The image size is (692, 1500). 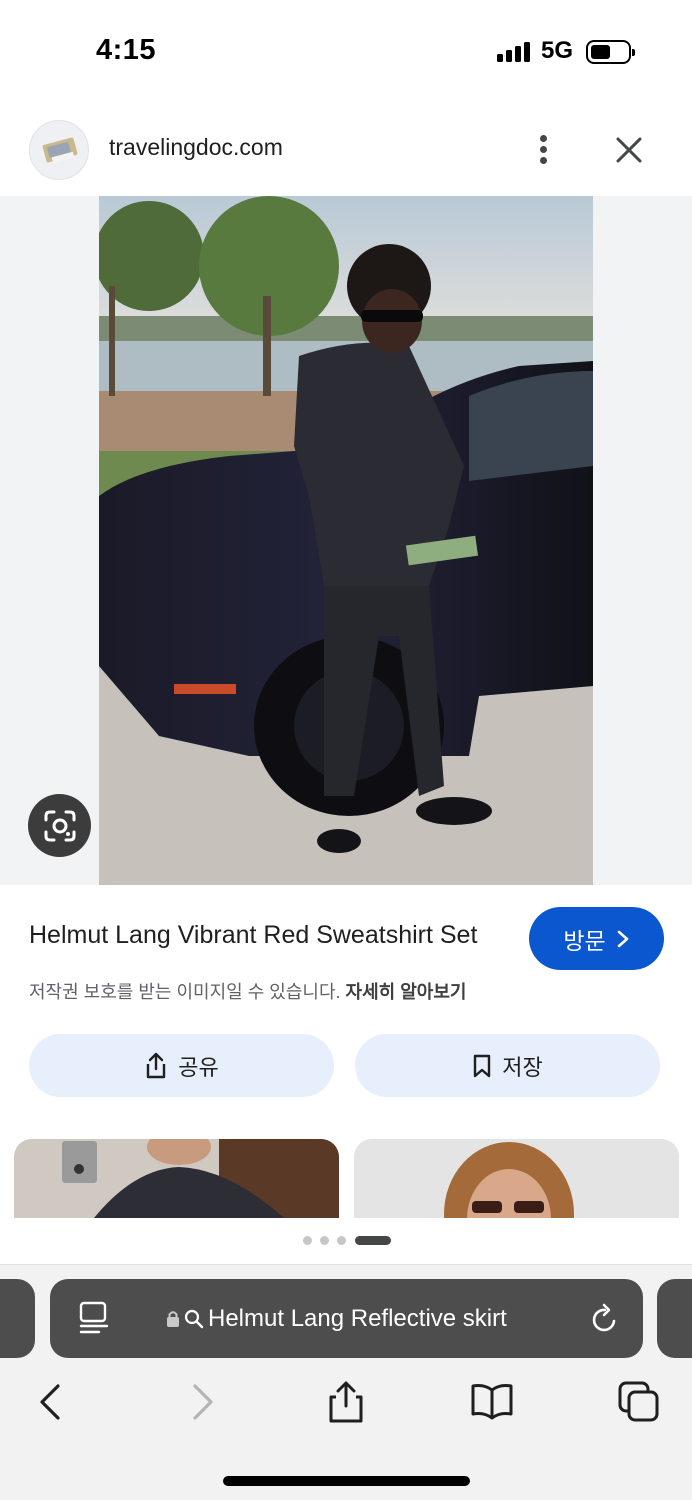 What do you see at coordinates (194, 1319) in the screenshot?
I see `search-icon` at bounding box center [194, 1319].